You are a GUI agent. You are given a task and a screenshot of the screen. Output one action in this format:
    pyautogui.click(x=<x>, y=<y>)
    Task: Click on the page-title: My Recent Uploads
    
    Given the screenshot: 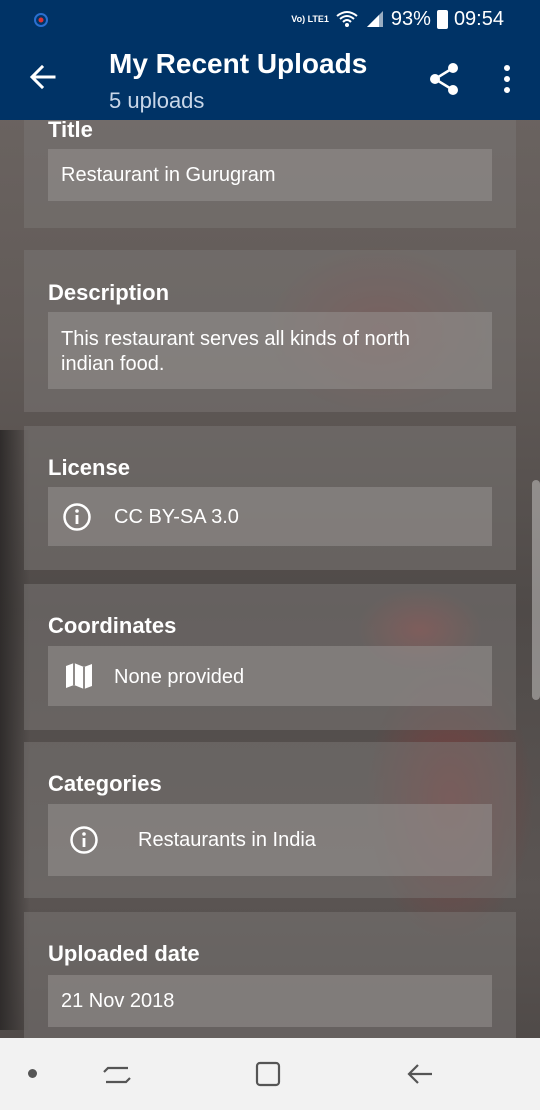 What is the action you would take?
    pyautogui.click(x=238, y=63)
    